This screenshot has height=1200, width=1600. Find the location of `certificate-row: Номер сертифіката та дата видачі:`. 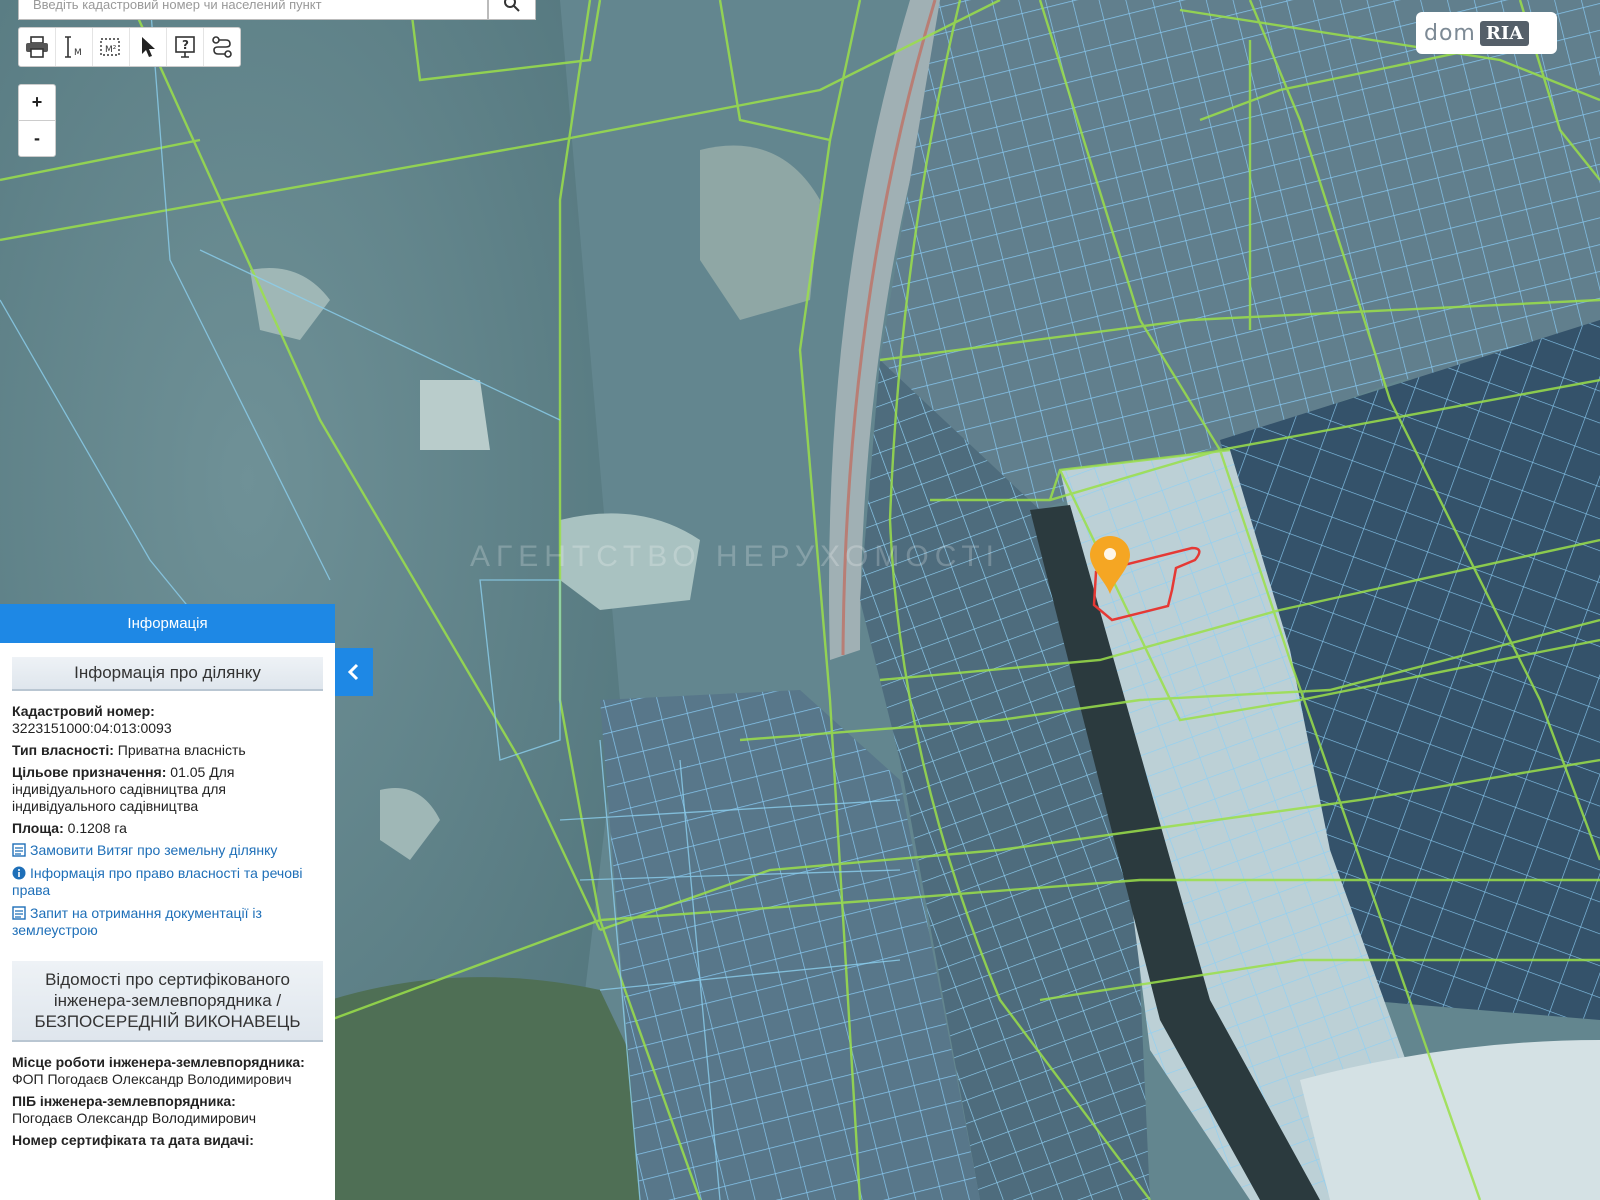

certificate-row: Номер сертифіката та дата видачі: is located at coordinates (167, 1140).